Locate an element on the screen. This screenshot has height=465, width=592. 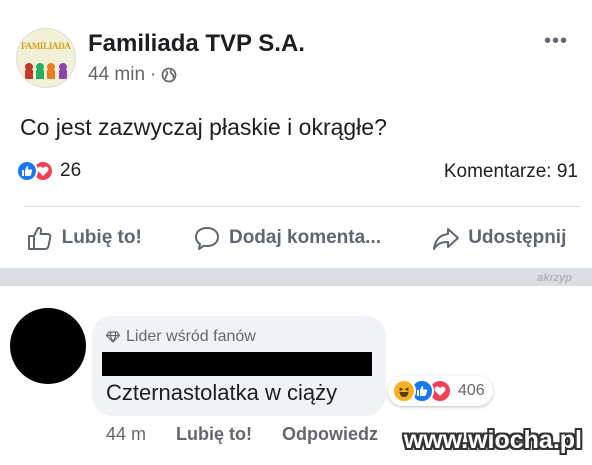
more-options-icon: ••• is located at coordinates (556, 41).